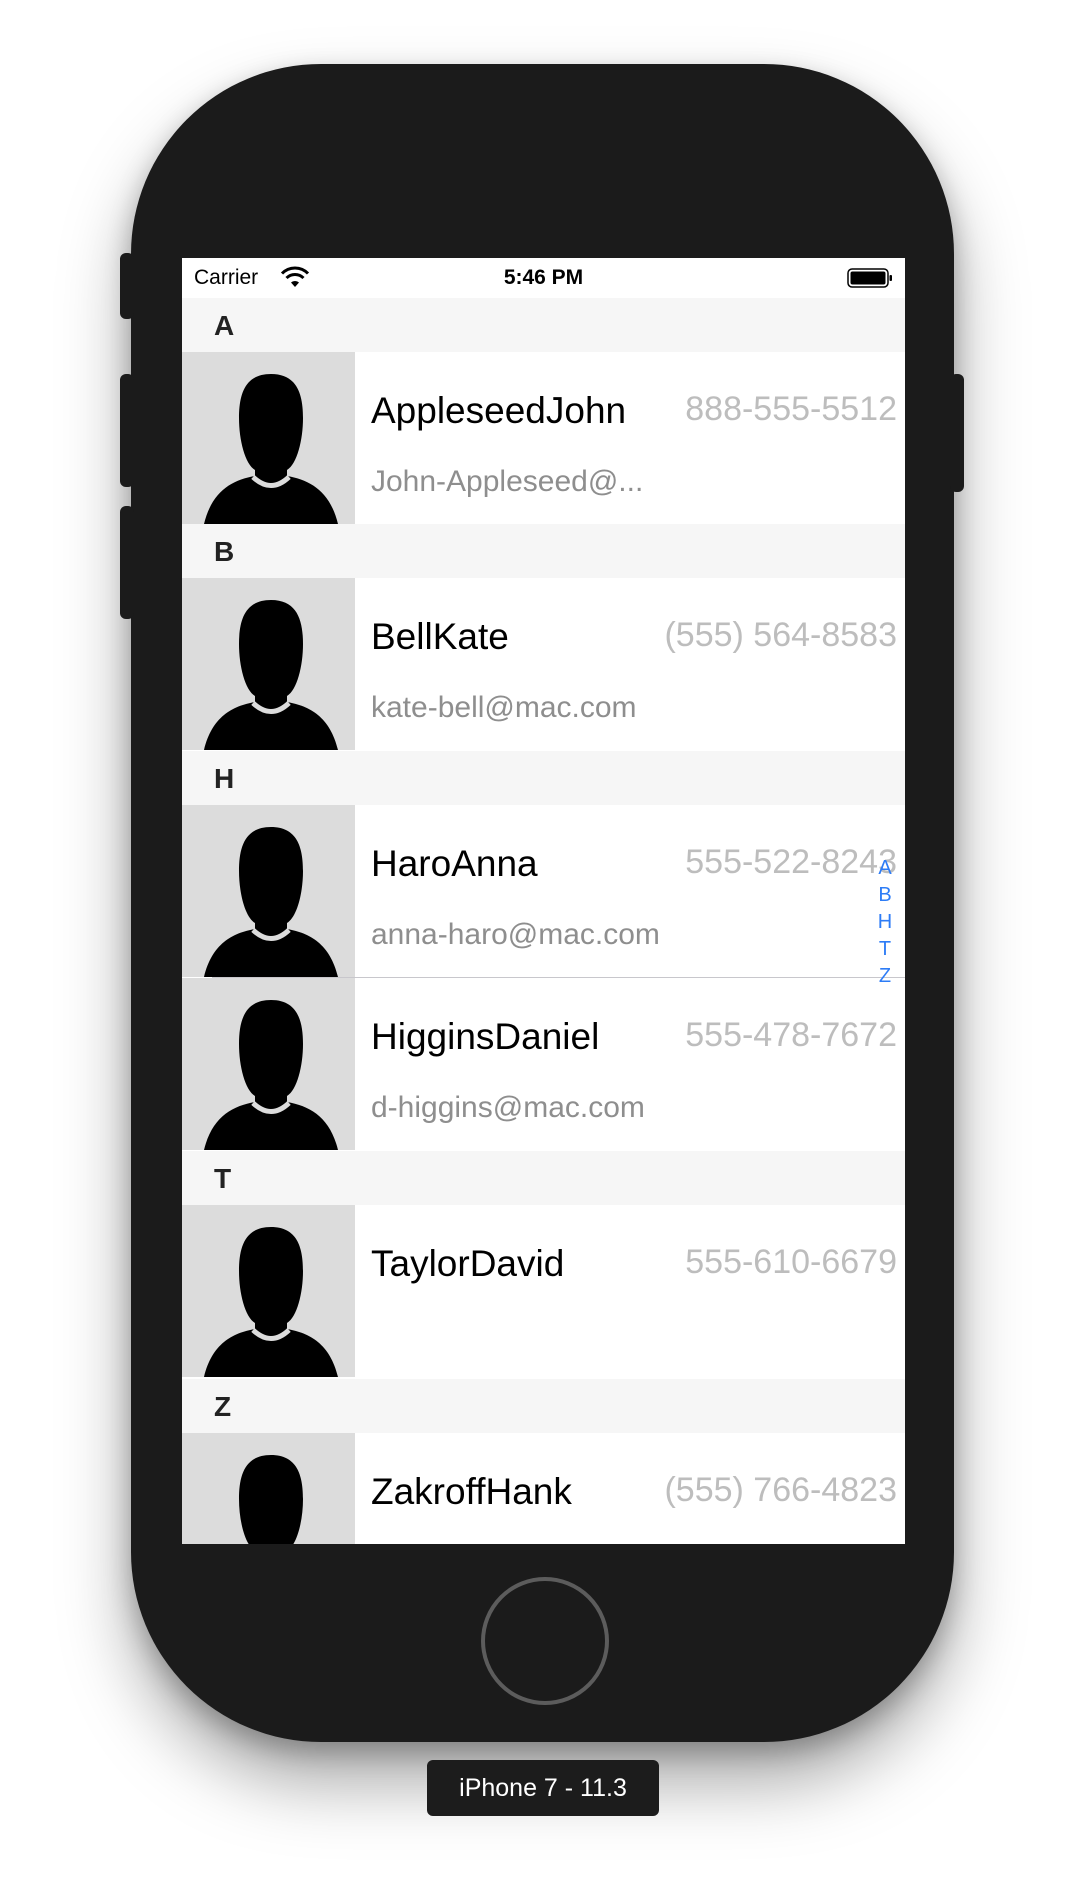 The height and width of the screenshot is (1902, 1088). I want to click on index-letter-b: B, so click(885, 895).